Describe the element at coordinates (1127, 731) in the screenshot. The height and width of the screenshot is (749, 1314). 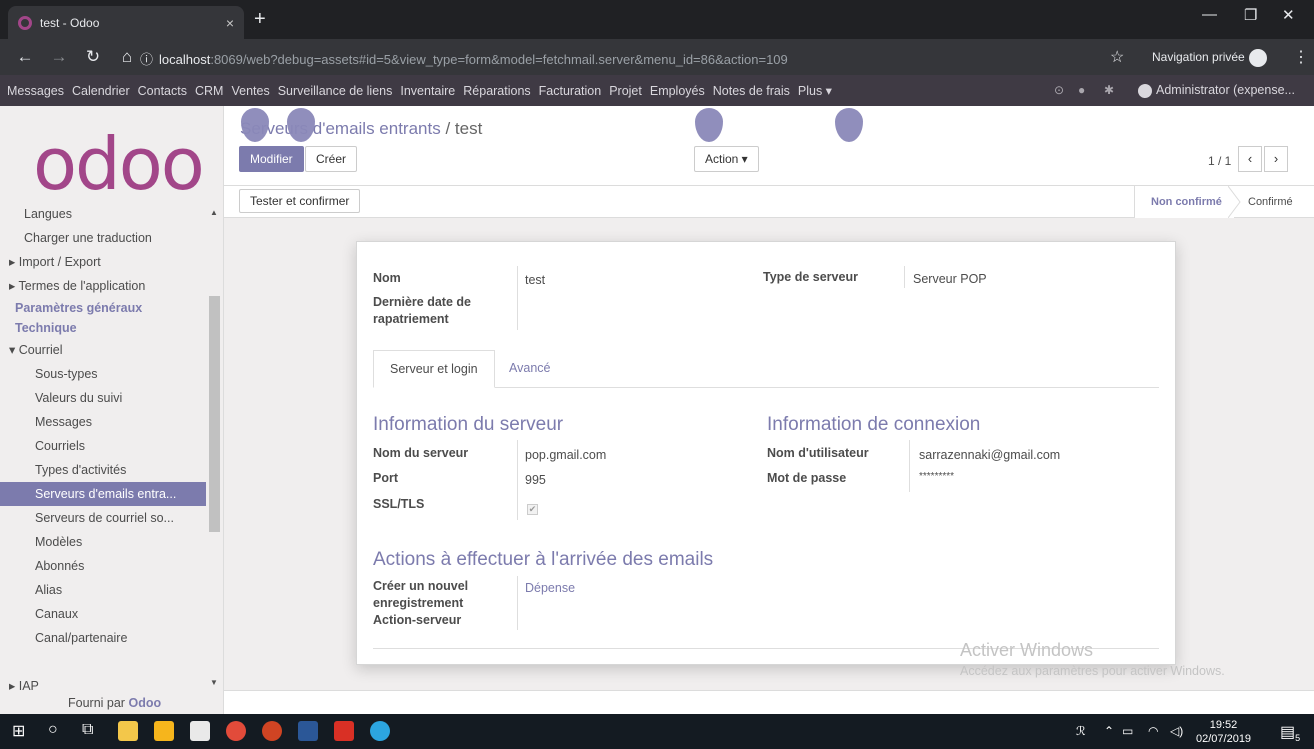
I see `battery-icon: ▭` at that location.